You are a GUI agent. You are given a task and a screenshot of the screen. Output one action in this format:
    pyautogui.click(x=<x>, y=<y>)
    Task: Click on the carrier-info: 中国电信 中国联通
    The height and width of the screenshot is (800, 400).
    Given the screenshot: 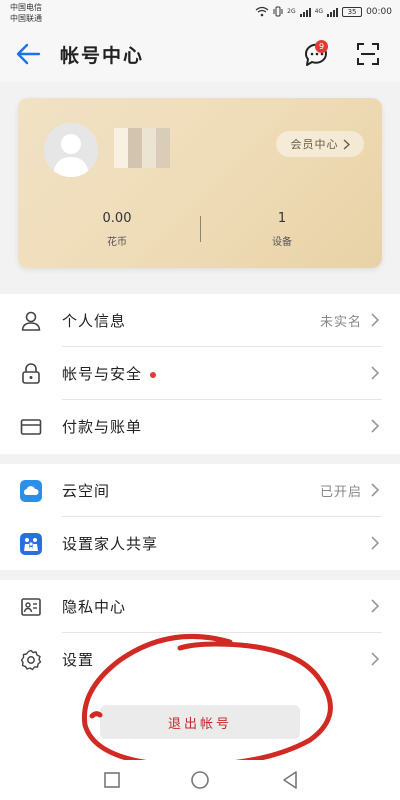 What is the action you would take?
    pyautogui.click(x=26, y=13)
    